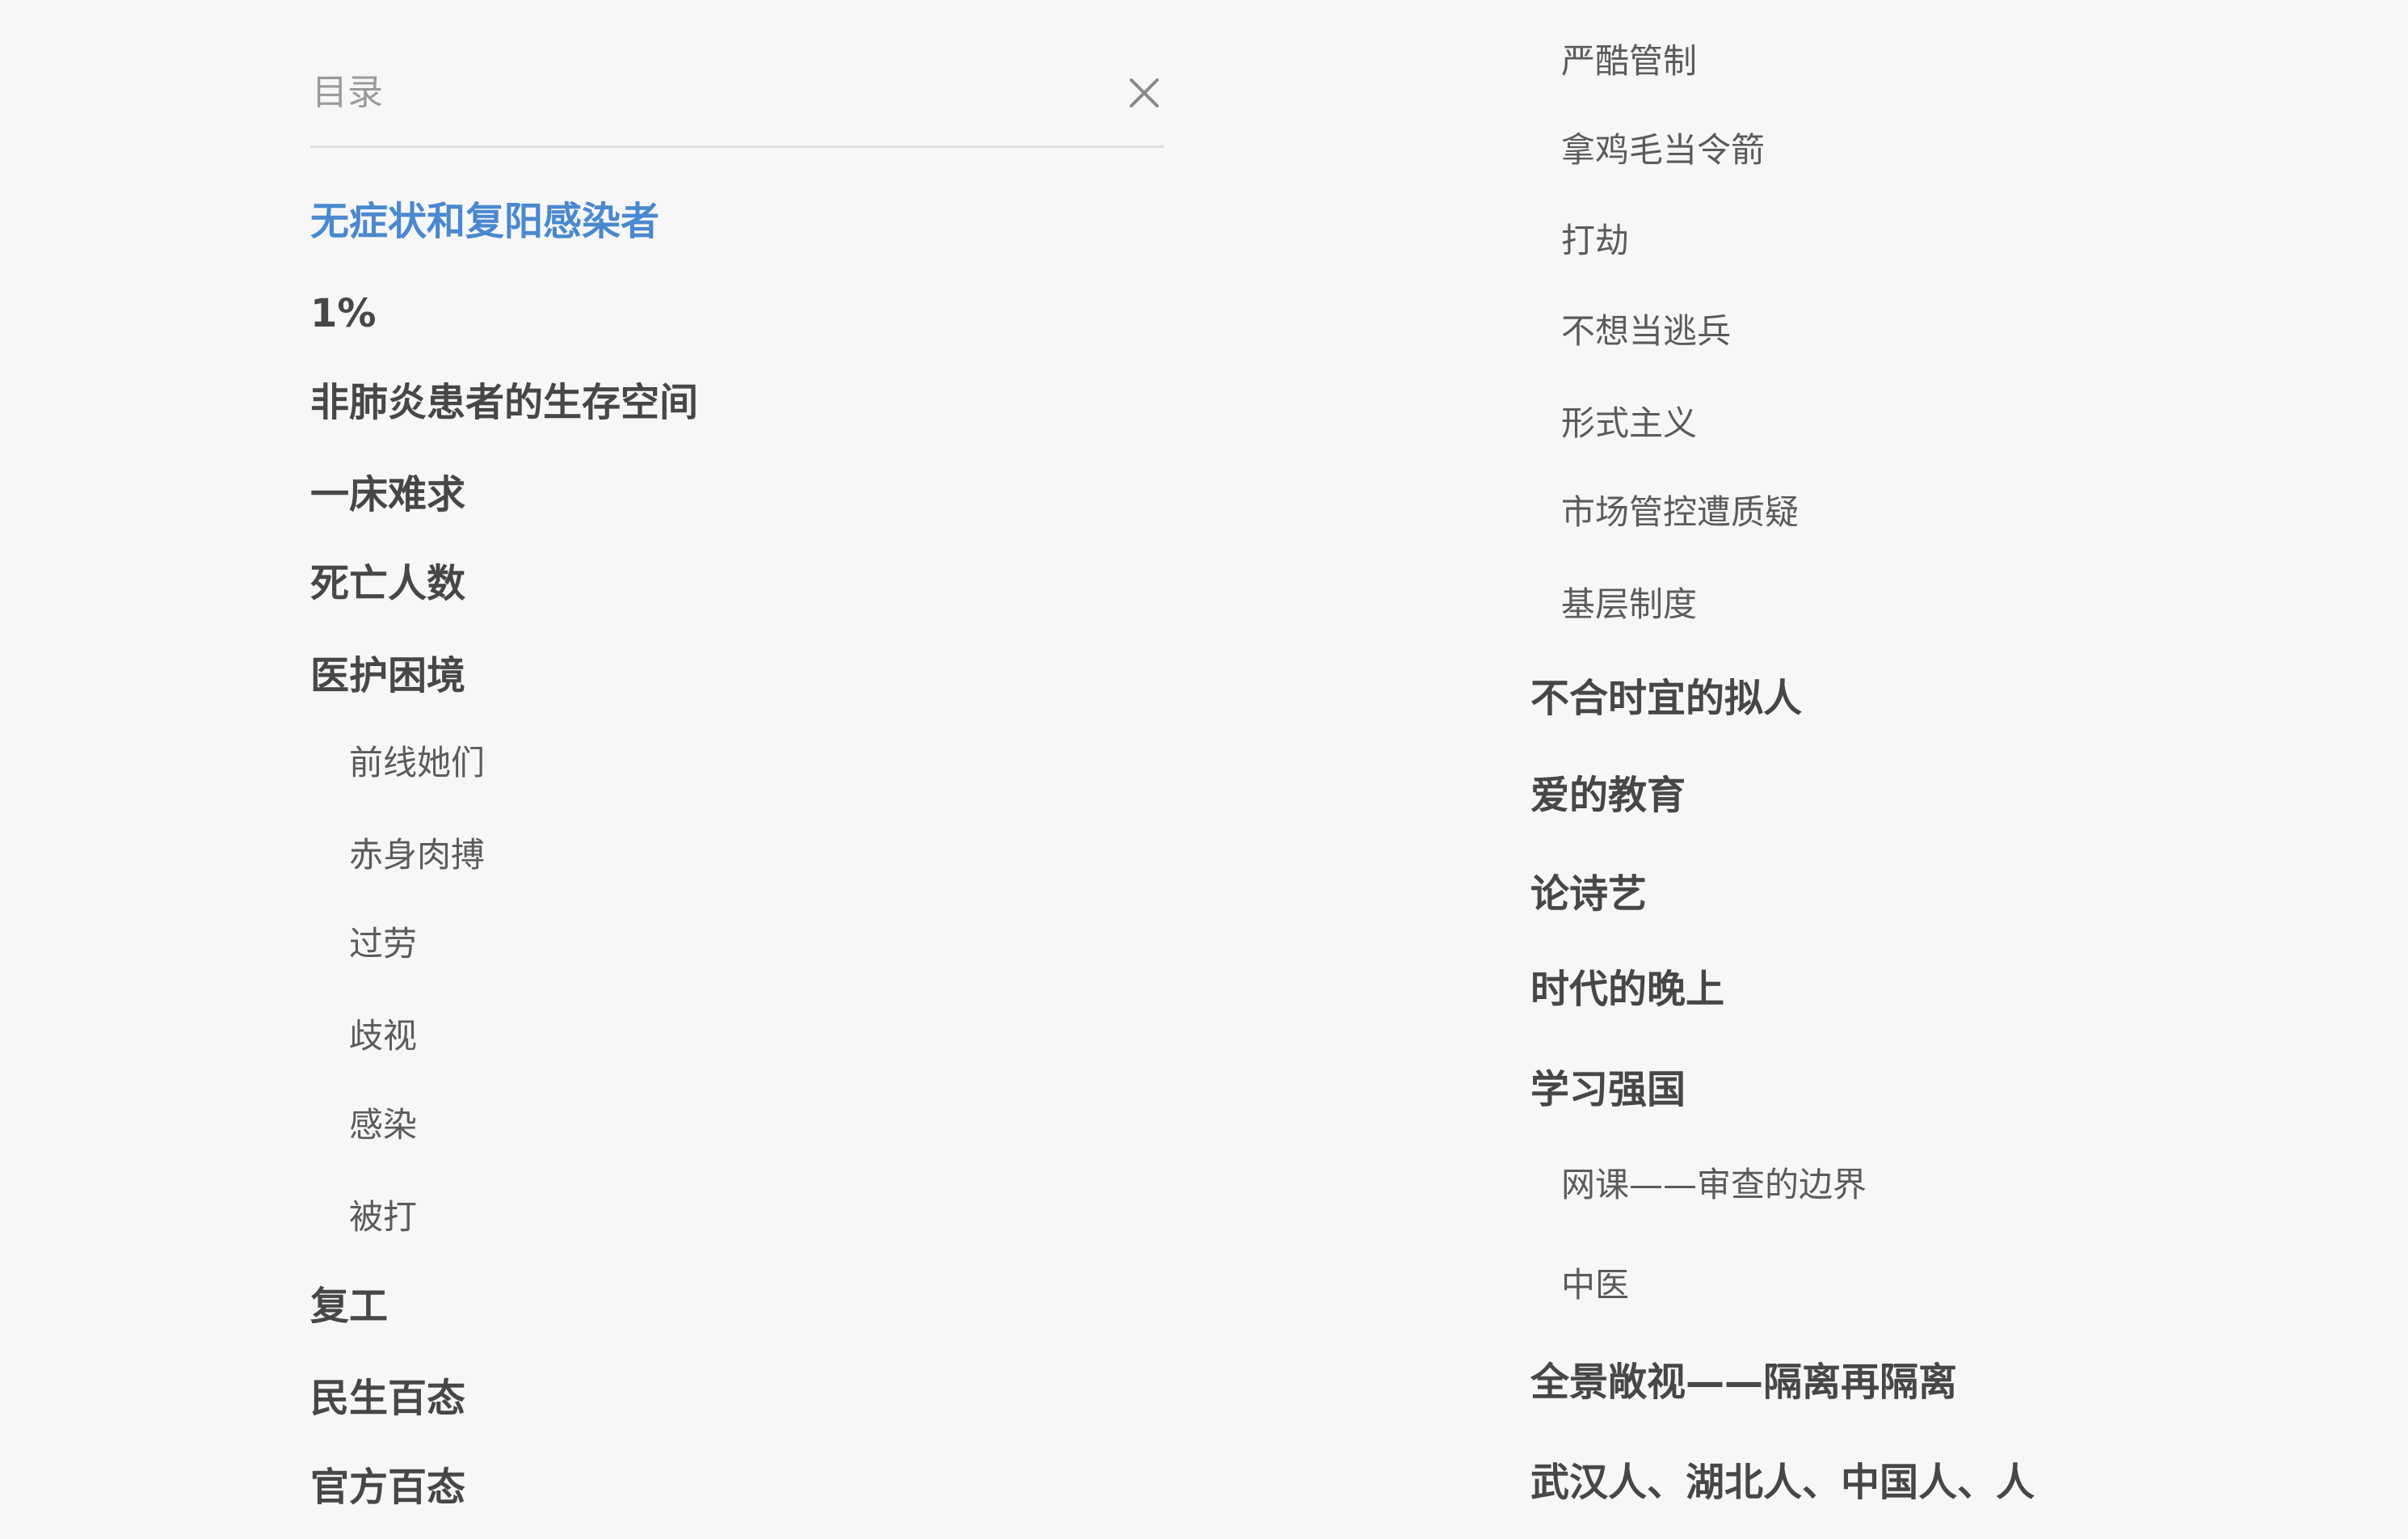 Image resolution: width=2408 pixels, height=1539 pixels. What do you see at coordinates (387, 675) in the screenshot?
I see `toc-entry-left-5: 医护困境` at bounding box center [387, 675].